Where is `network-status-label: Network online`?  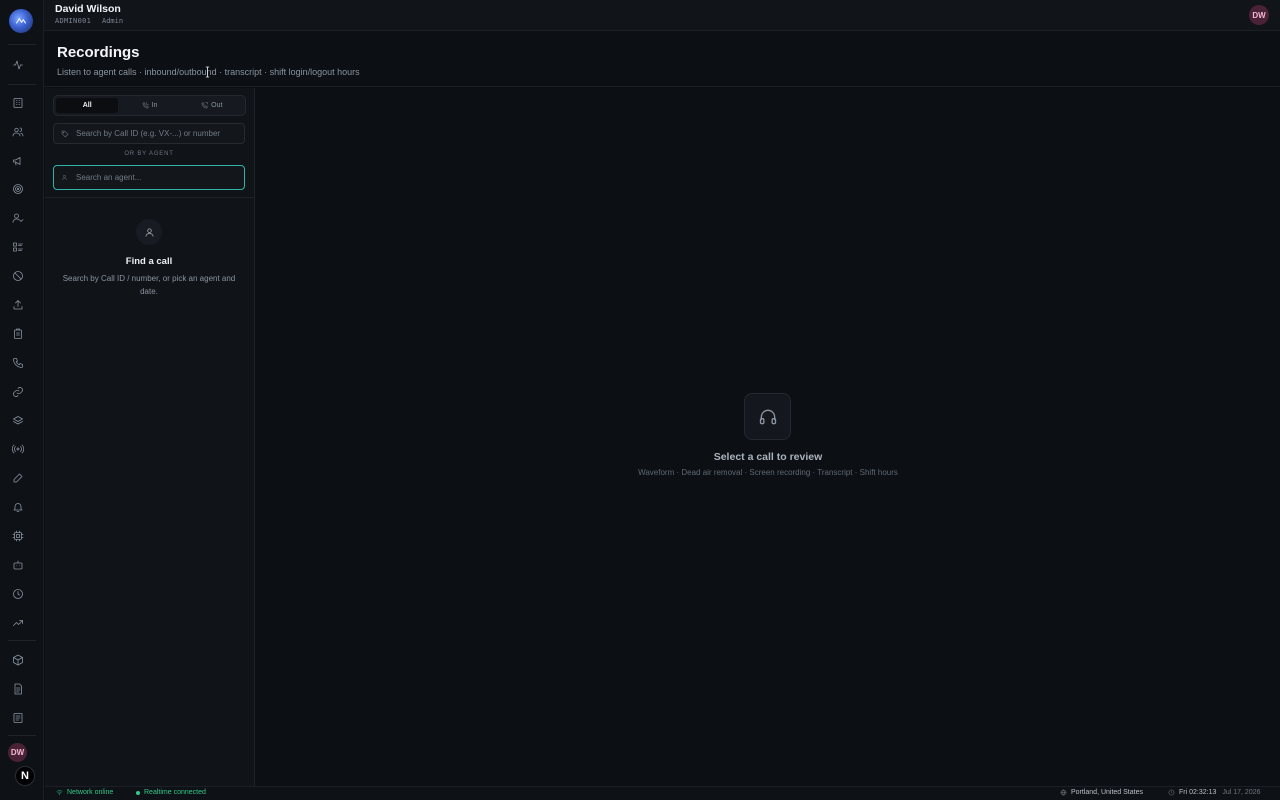 network-status-label: Network online is located at coordinates (90, 792).